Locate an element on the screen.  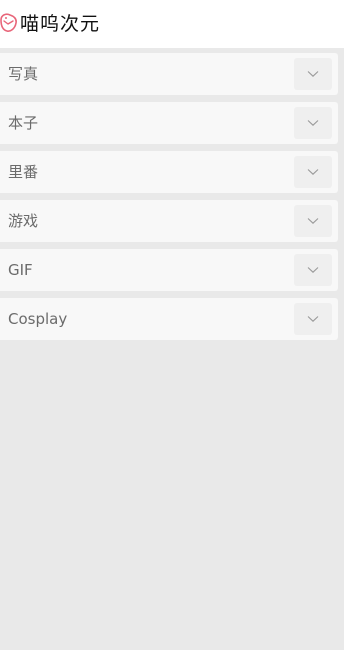
menu-item-label: 里番 is located at coordinates (23, 172).